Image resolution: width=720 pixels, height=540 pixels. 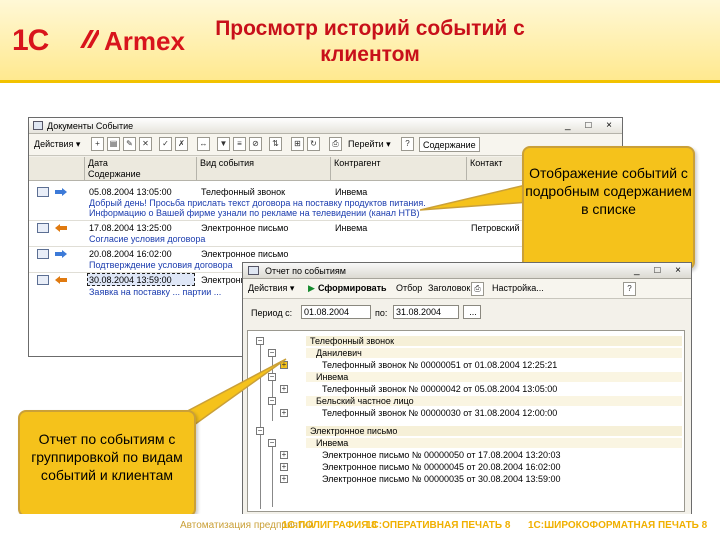 What do you see at coordinates (130, 192) in the screenshot?
I see `row1-date: 05.08.2004 13:05:00` at bounding box center [130, 192].